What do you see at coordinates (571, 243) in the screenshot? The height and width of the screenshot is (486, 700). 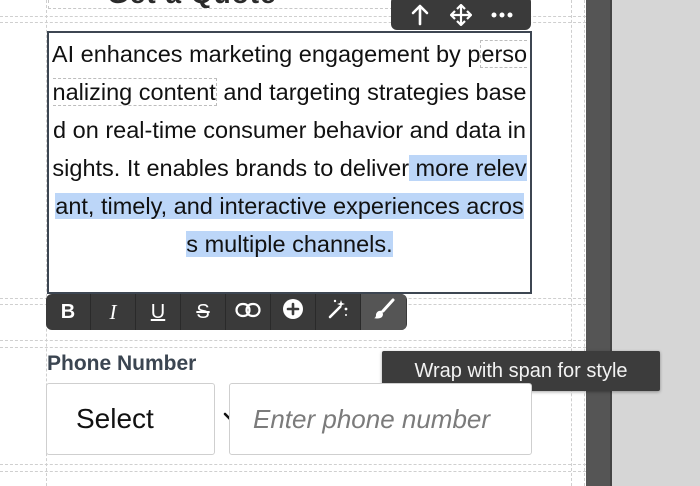 I see `layout-guide-right` at bounding box center [571, 243].